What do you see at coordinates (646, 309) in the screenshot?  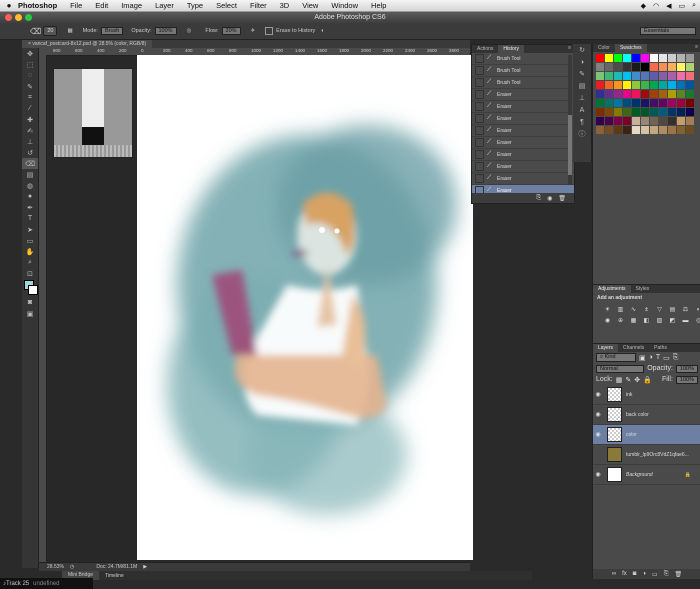 I see `exposure-icon: ±` at bounding box center [646, 309].